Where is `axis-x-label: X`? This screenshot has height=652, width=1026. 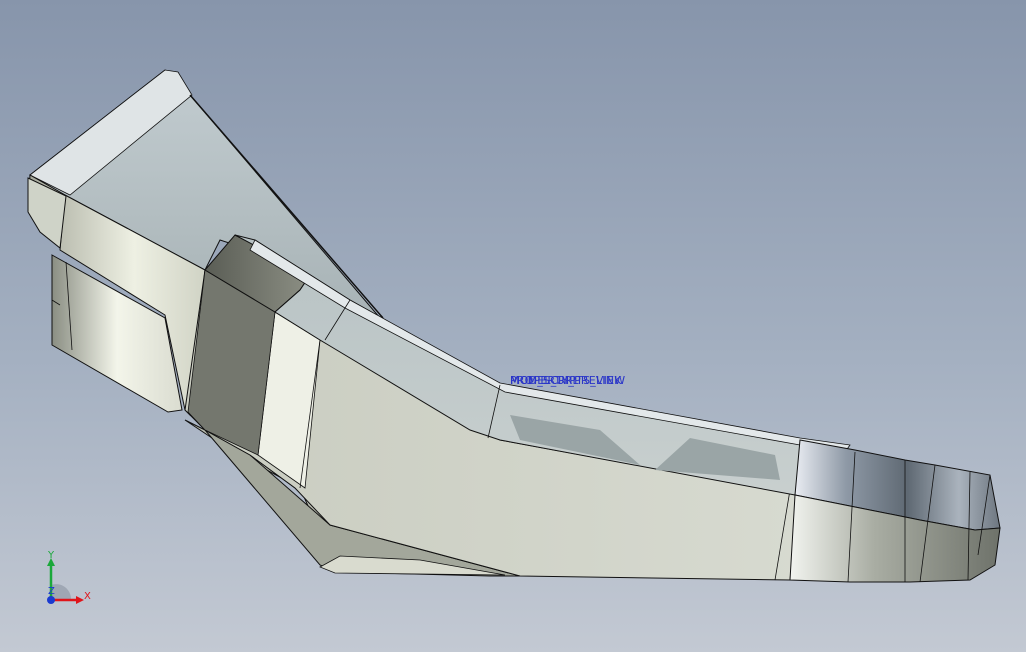 axis-x-label: X is located at coordinates (87, 596).